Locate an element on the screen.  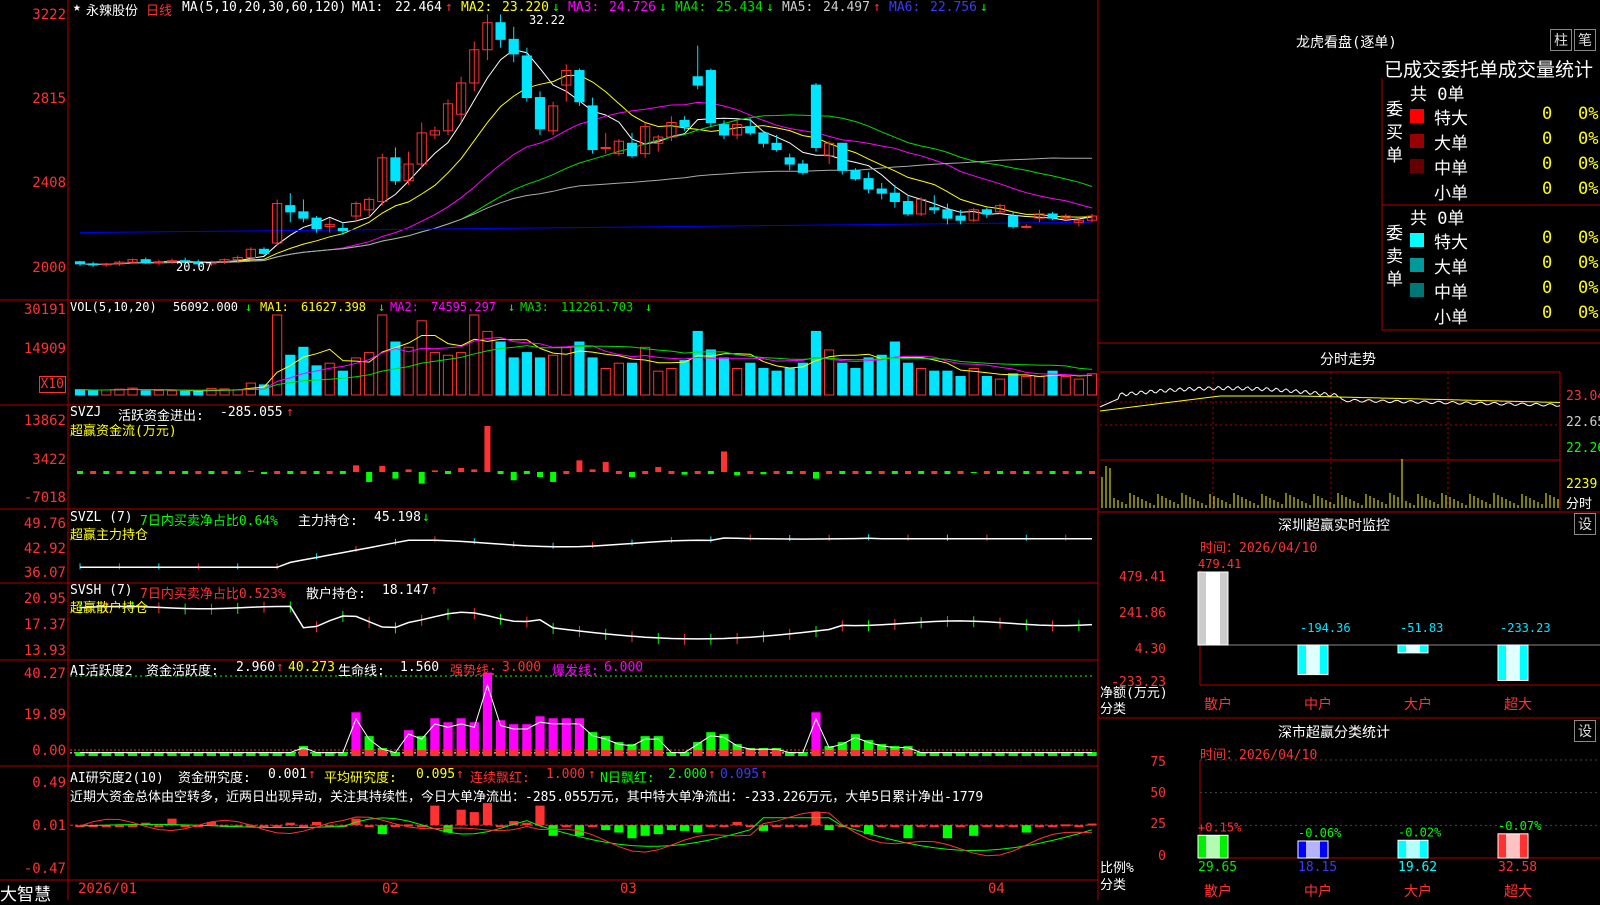
intraday-tick: 23.04 is located at coordinates (1583, 396).